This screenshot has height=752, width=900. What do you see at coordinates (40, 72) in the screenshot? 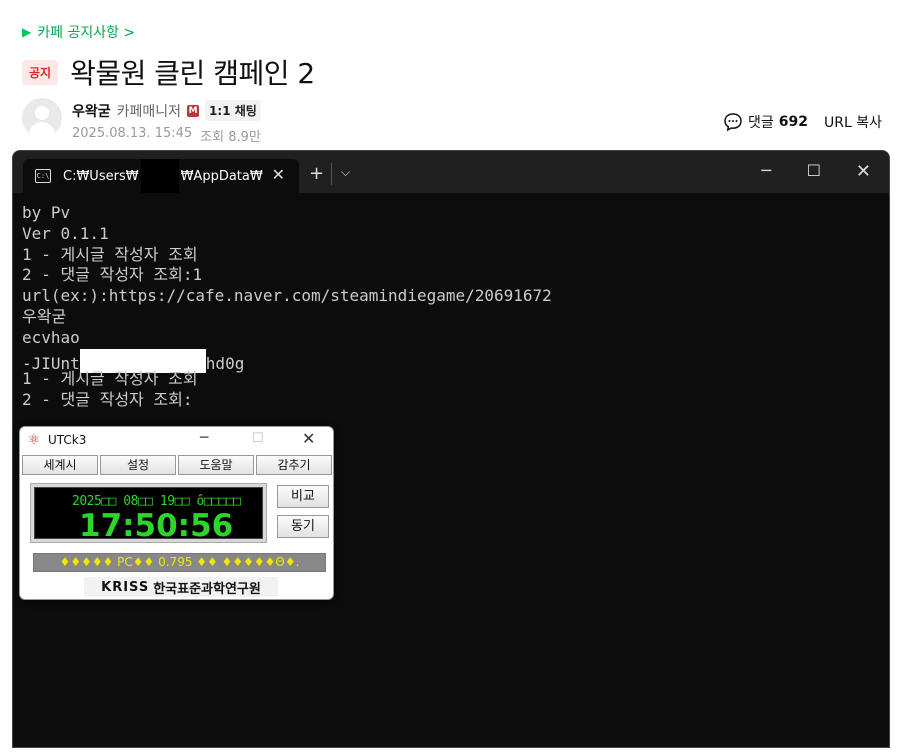
I see `notice-badge: 공지` at bounding box center [40, 72].